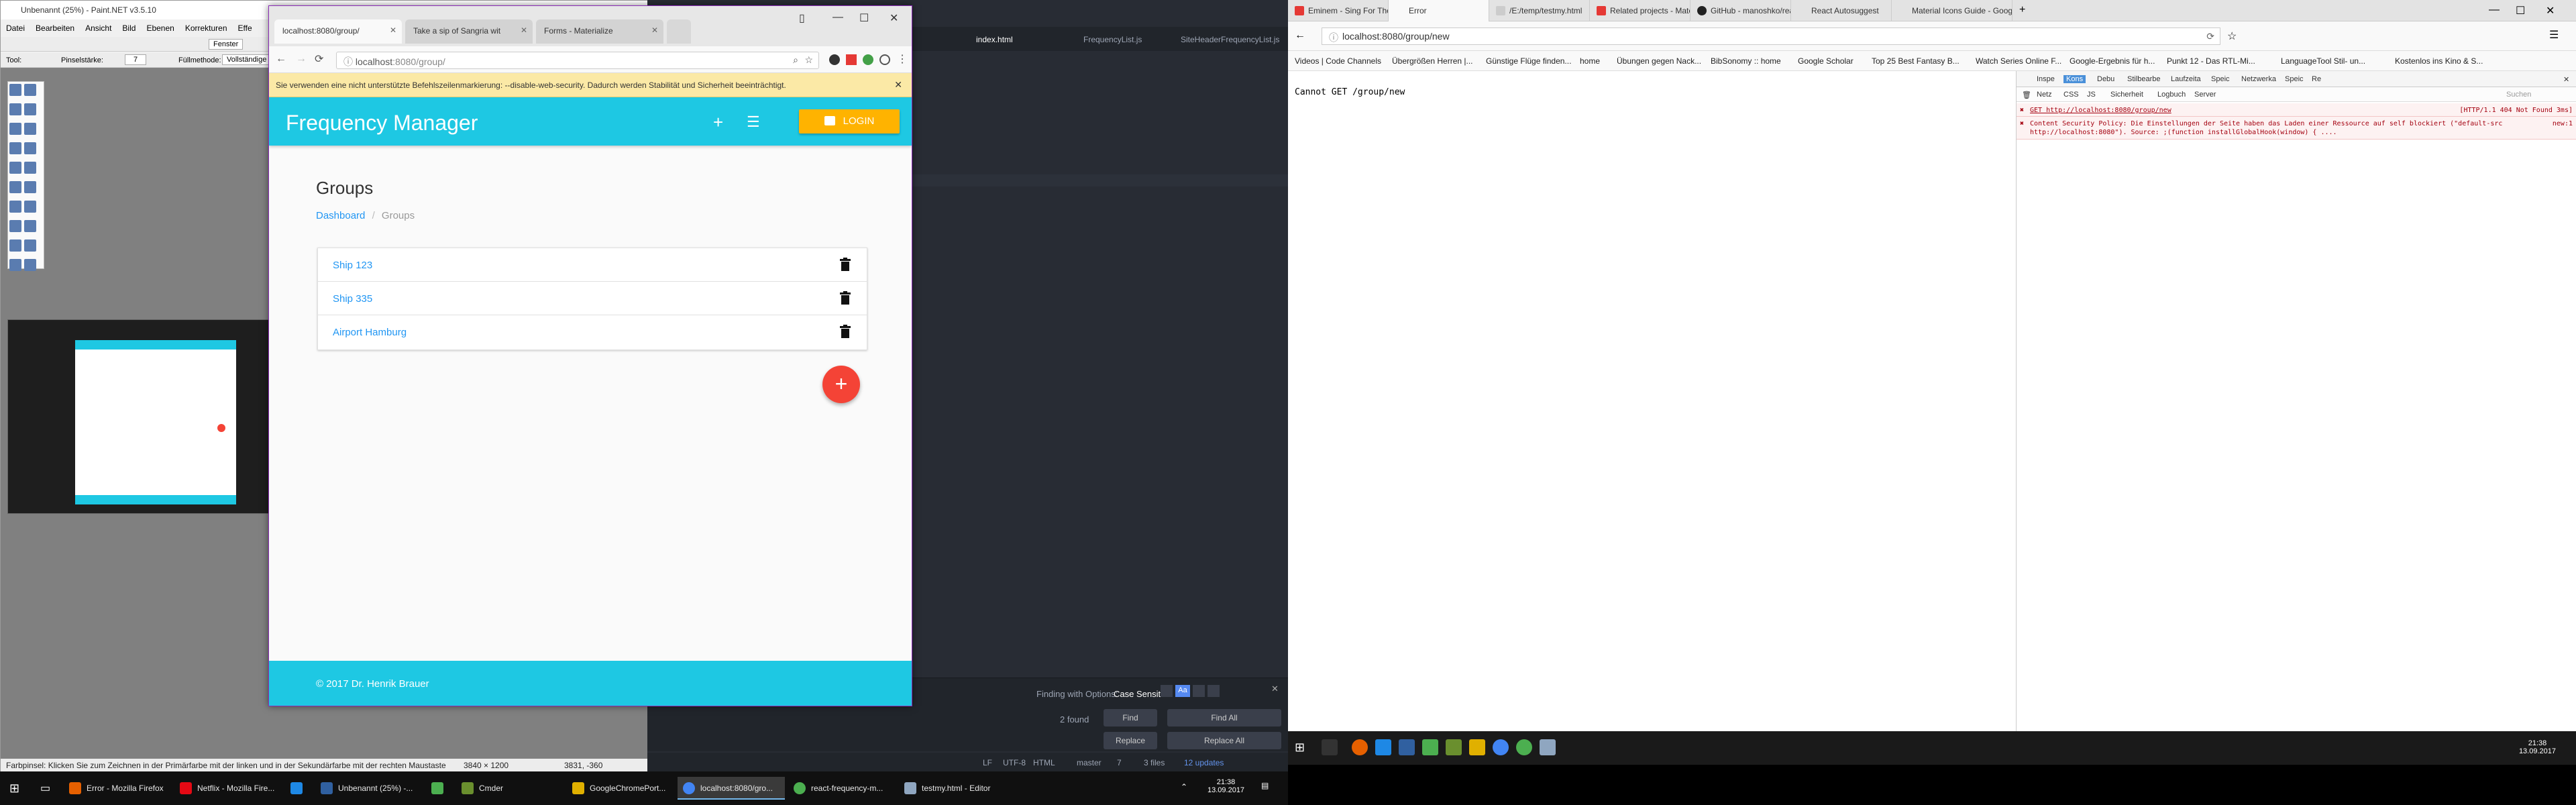 Image resolution: width=2576 pixels, height=805 pixels. What do you see at coordinates (1214, 691) in the screenshot?
I see `word-toggle-icon` at bounding box center [1214, 691].